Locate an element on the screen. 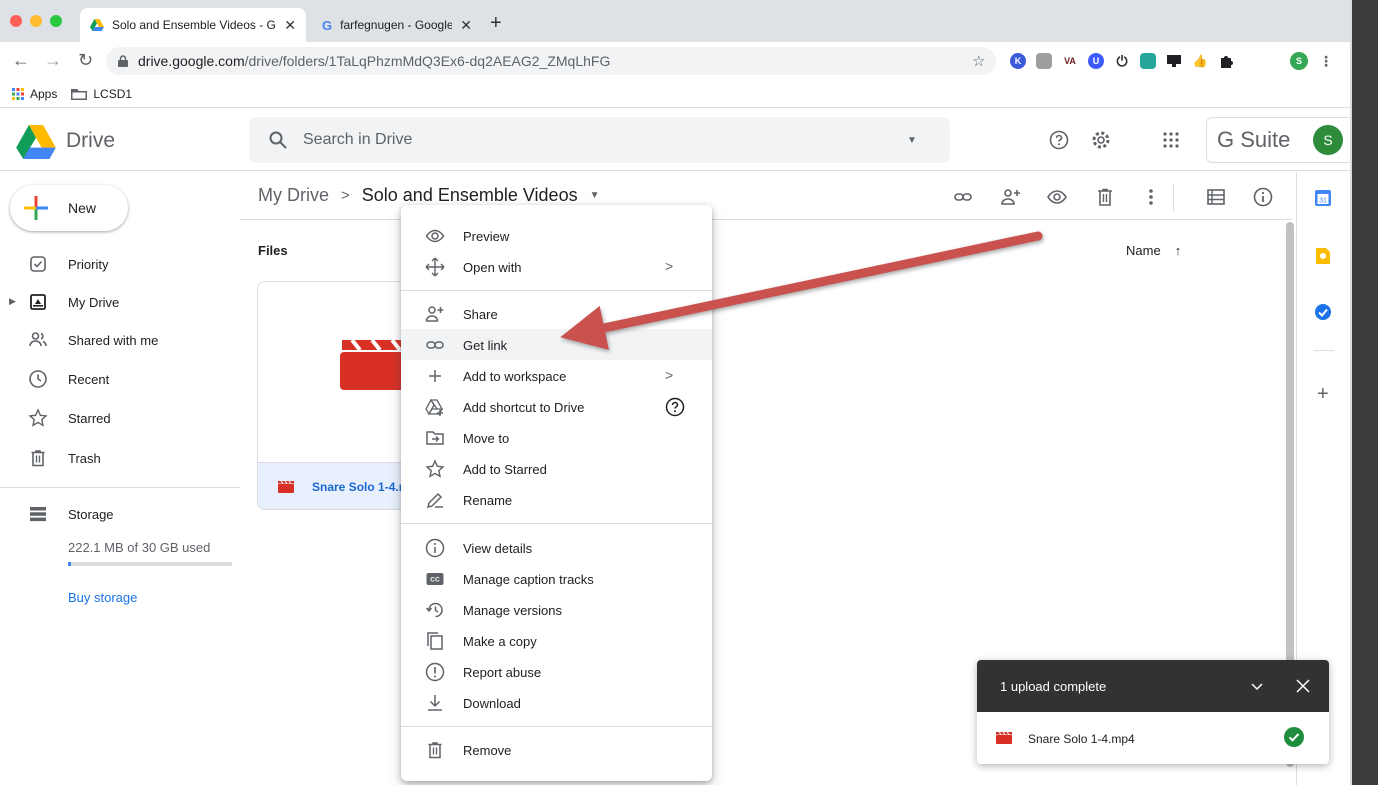  forward-icon: → is located at coordinates (53, 60).